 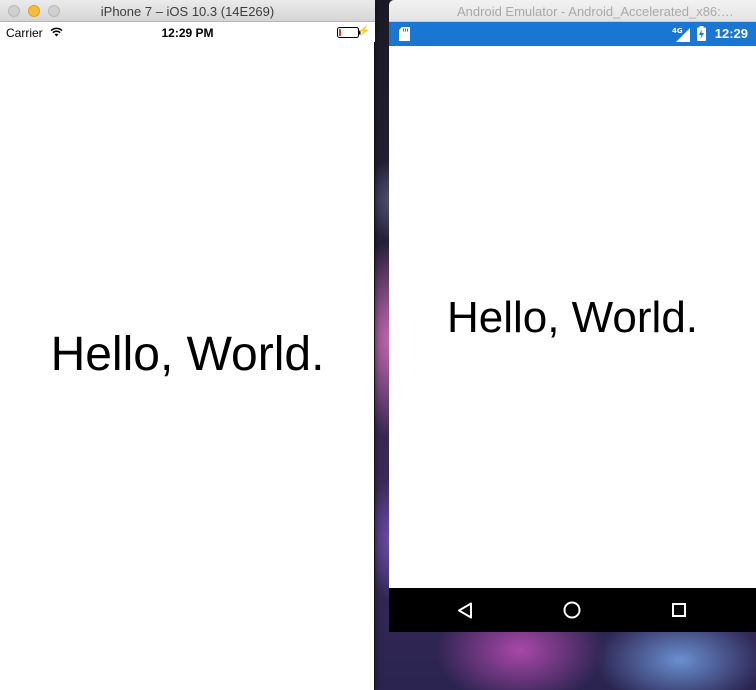 What do you see at coordinates (677, 31) in the screenshot?
I see `network-type-label: 4G` at bounding box center [677, 31].